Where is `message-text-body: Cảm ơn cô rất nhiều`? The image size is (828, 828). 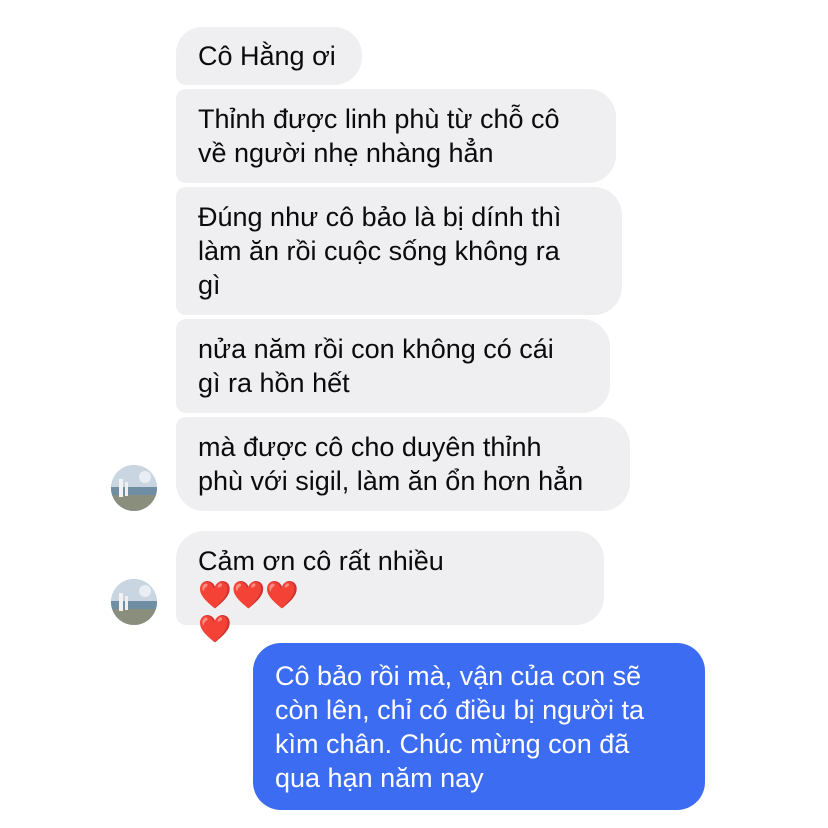 message-text-body: Cảm ơn cô rất nhiều is located at coordinates (321, 561).